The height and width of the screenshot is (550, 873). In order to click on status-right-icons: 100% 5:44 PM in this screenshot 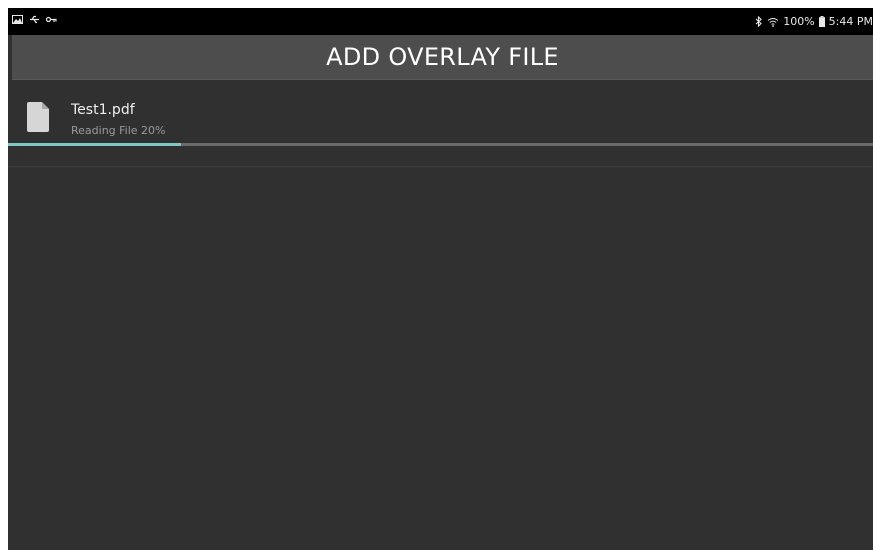, I will do `click(814, 21)`.